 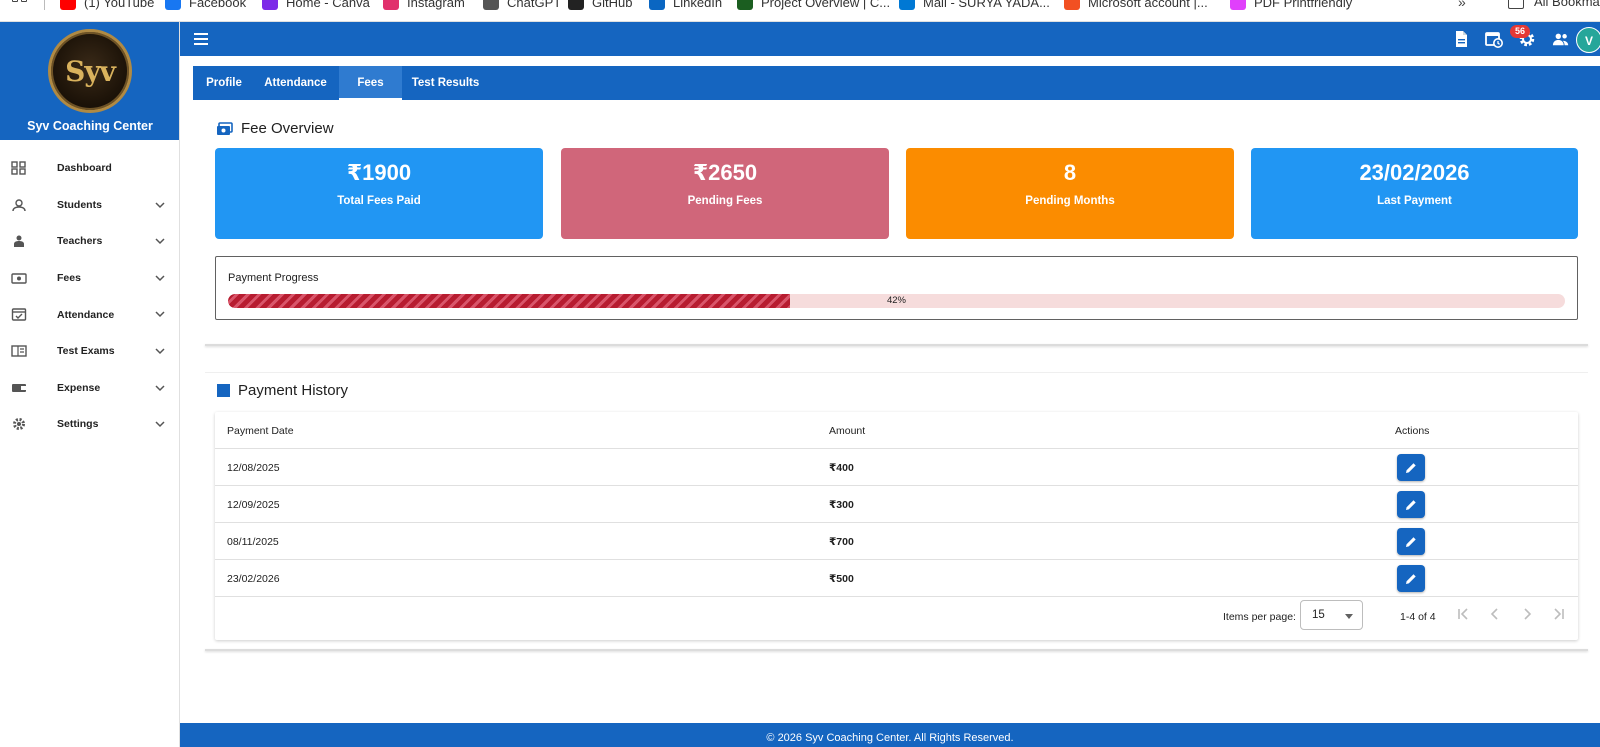 What do you see at coordinates (1520, 31) in the screenshot?
I see `notification-badge: 56` at bounding box center [1520, 31].